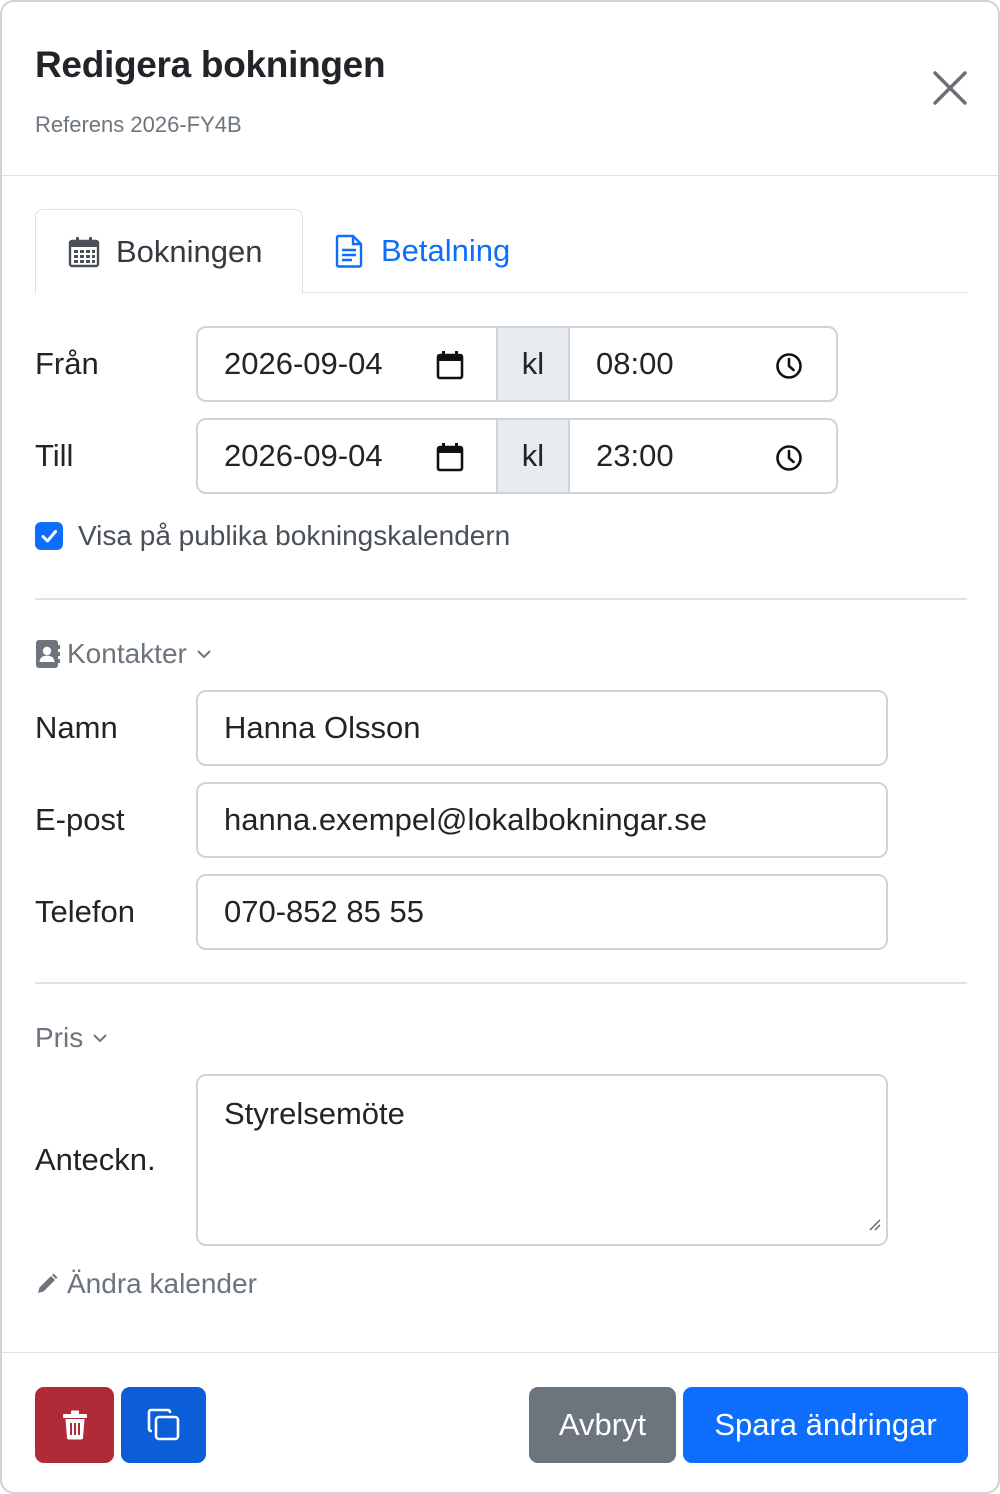  What do you see at coordinates (138, 124) in the screenshot?
I see `booking-reference: Referens 2026-FY4B` at bounding box center [138, 124].